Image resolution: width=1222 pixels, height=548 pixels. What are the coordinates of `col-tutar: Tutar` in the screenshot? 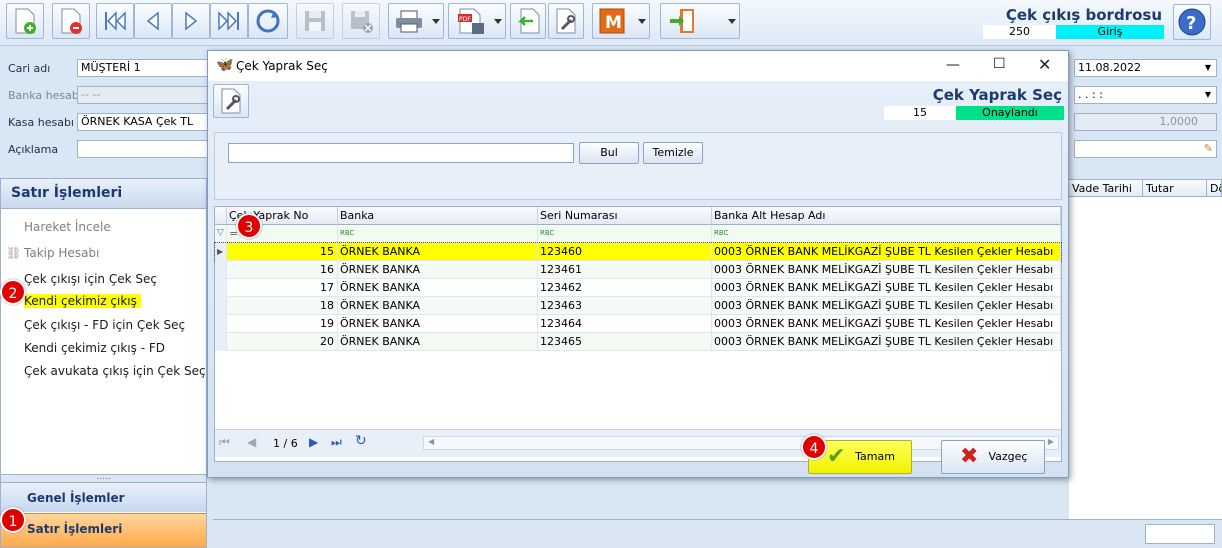 It's located at (1175, 188).